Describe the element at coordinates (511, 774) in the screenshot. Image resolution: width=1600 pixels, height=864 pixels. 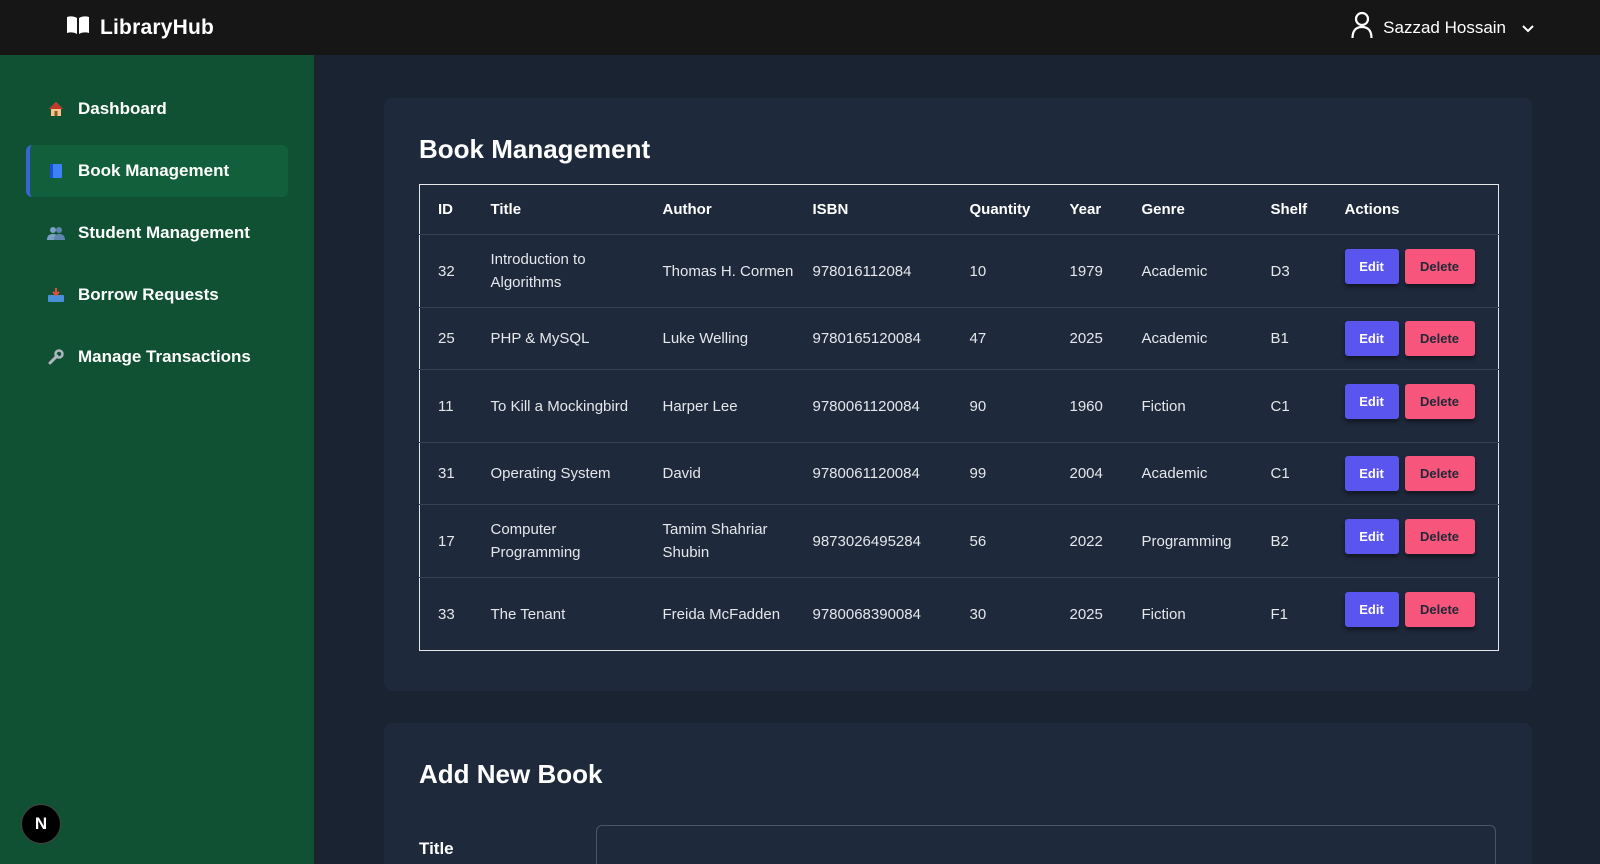
I see `add-book-title: Add New Book` at that location.